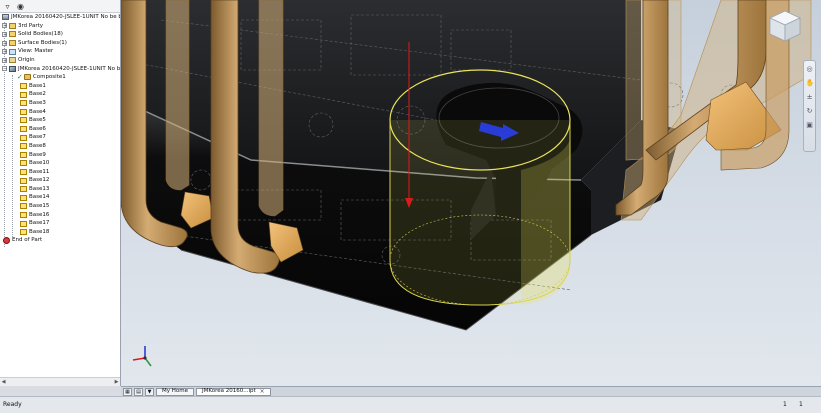 The height and width of the screenshot is (413, 821). I want to click on filter-icon: ▿, so click(7, 6).